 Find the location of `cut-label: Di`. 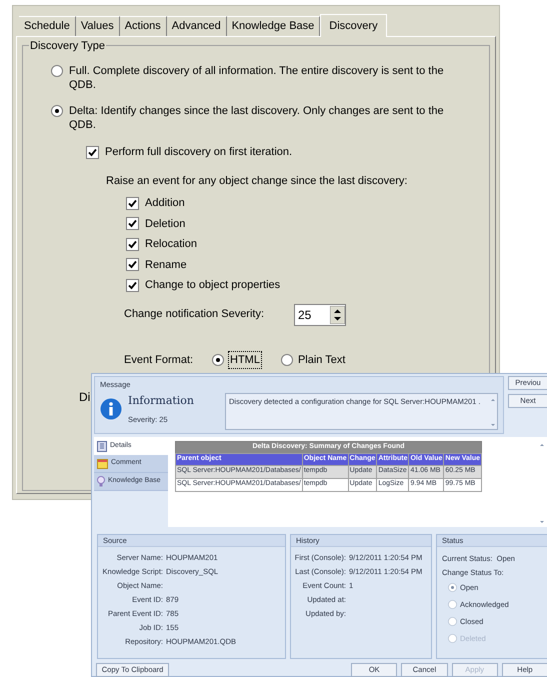

cut-label: Di is located at coordinates (84, 397).